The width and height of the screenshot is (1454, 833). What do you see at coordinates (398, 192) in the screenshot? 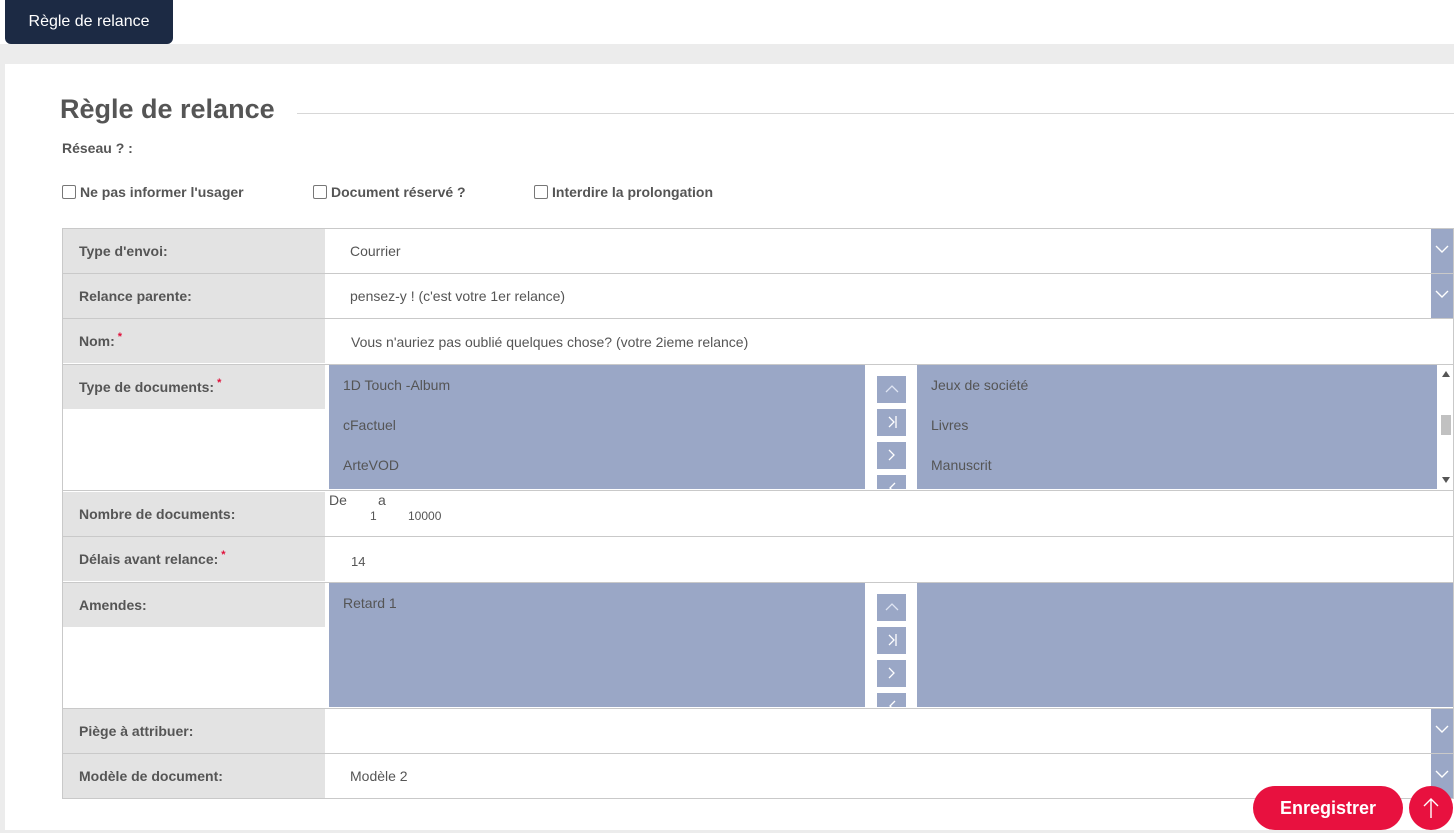
I see `checkbox-label: Document réservé ?` at bounding box center [398, 192].